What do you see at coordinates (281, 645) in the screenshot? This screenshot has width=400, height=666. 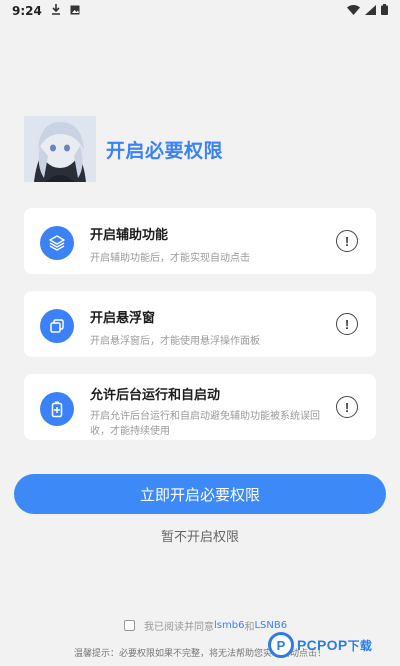 I see `watermark-logo-icon: P` at bounding box center [281, 645].